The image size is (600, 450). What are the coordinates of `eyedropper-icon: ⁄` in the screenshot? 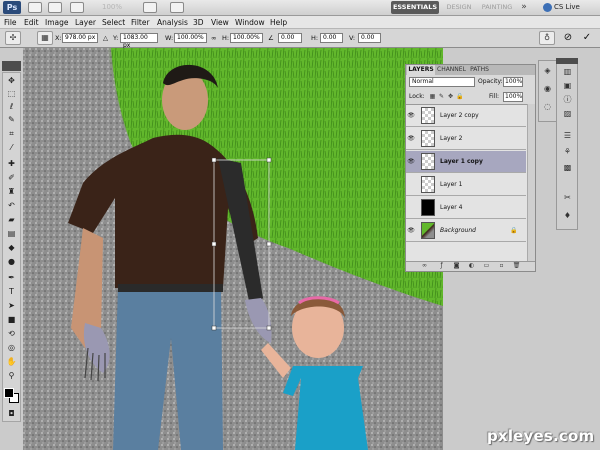 It's located at (11, 147).